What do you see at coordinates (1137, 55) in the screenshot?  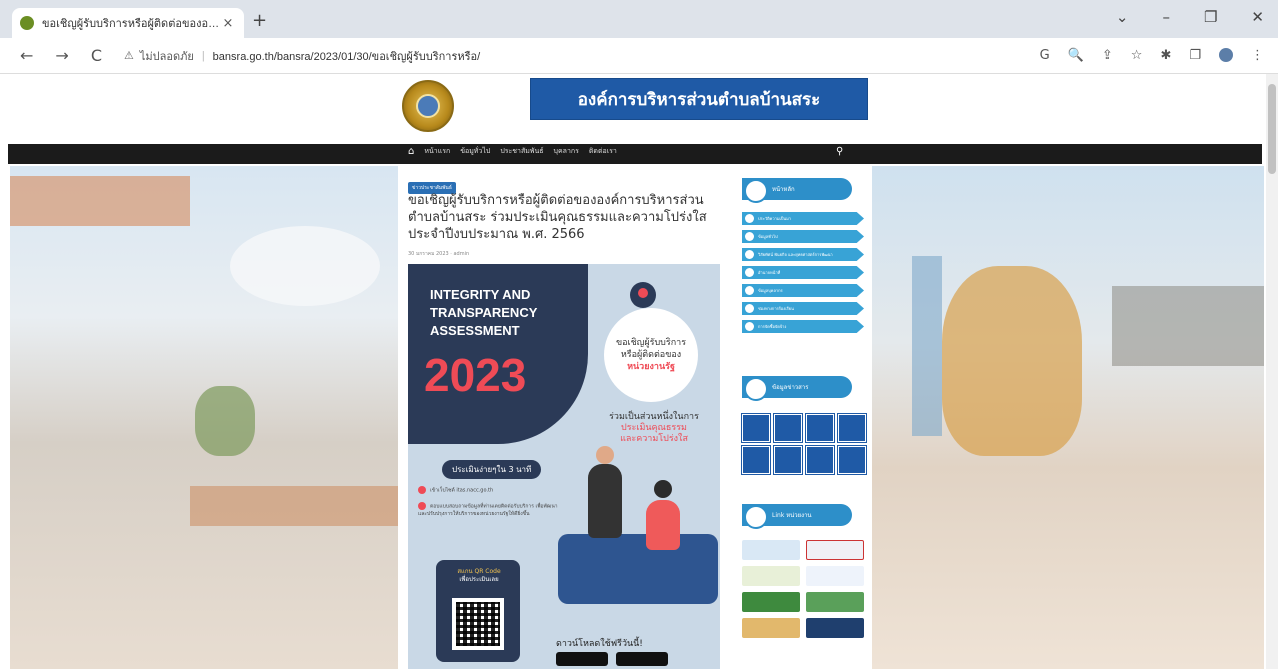 I see `bookmark-star-icon: ☆` at bounding box center [1137, 55].